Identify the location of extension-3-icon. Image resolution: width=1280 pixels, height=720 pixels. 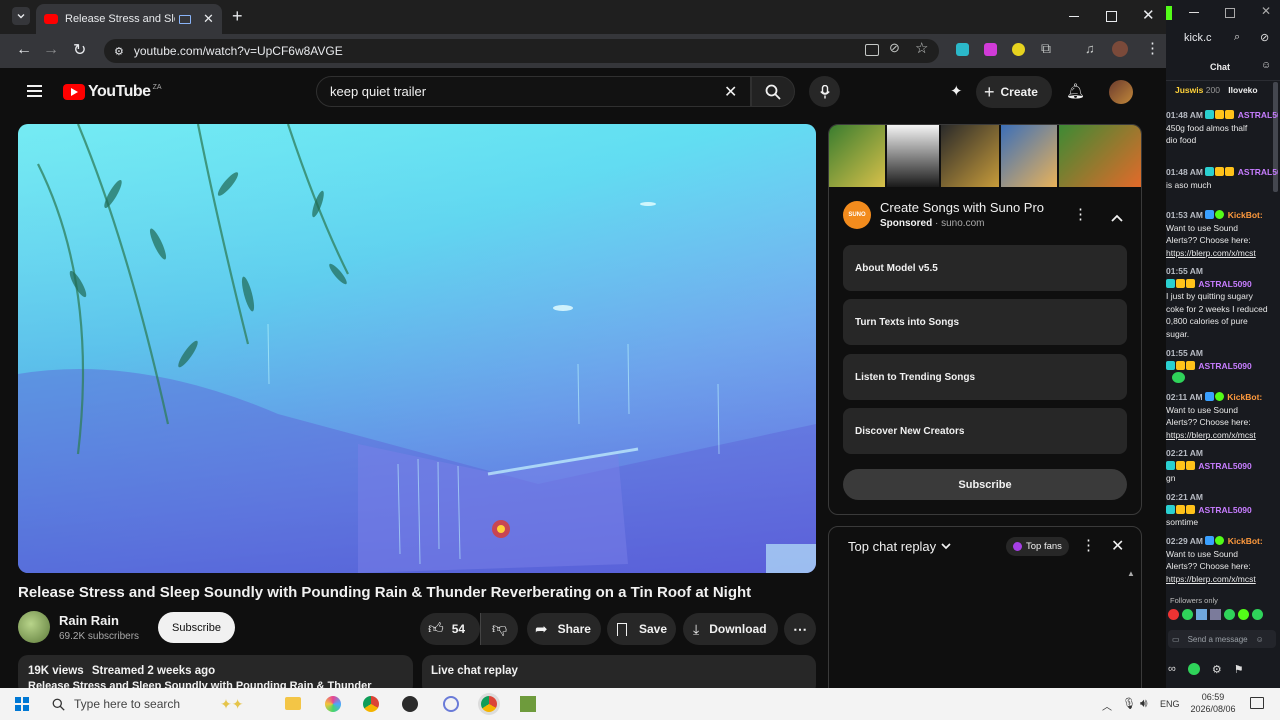
(1018, 49).